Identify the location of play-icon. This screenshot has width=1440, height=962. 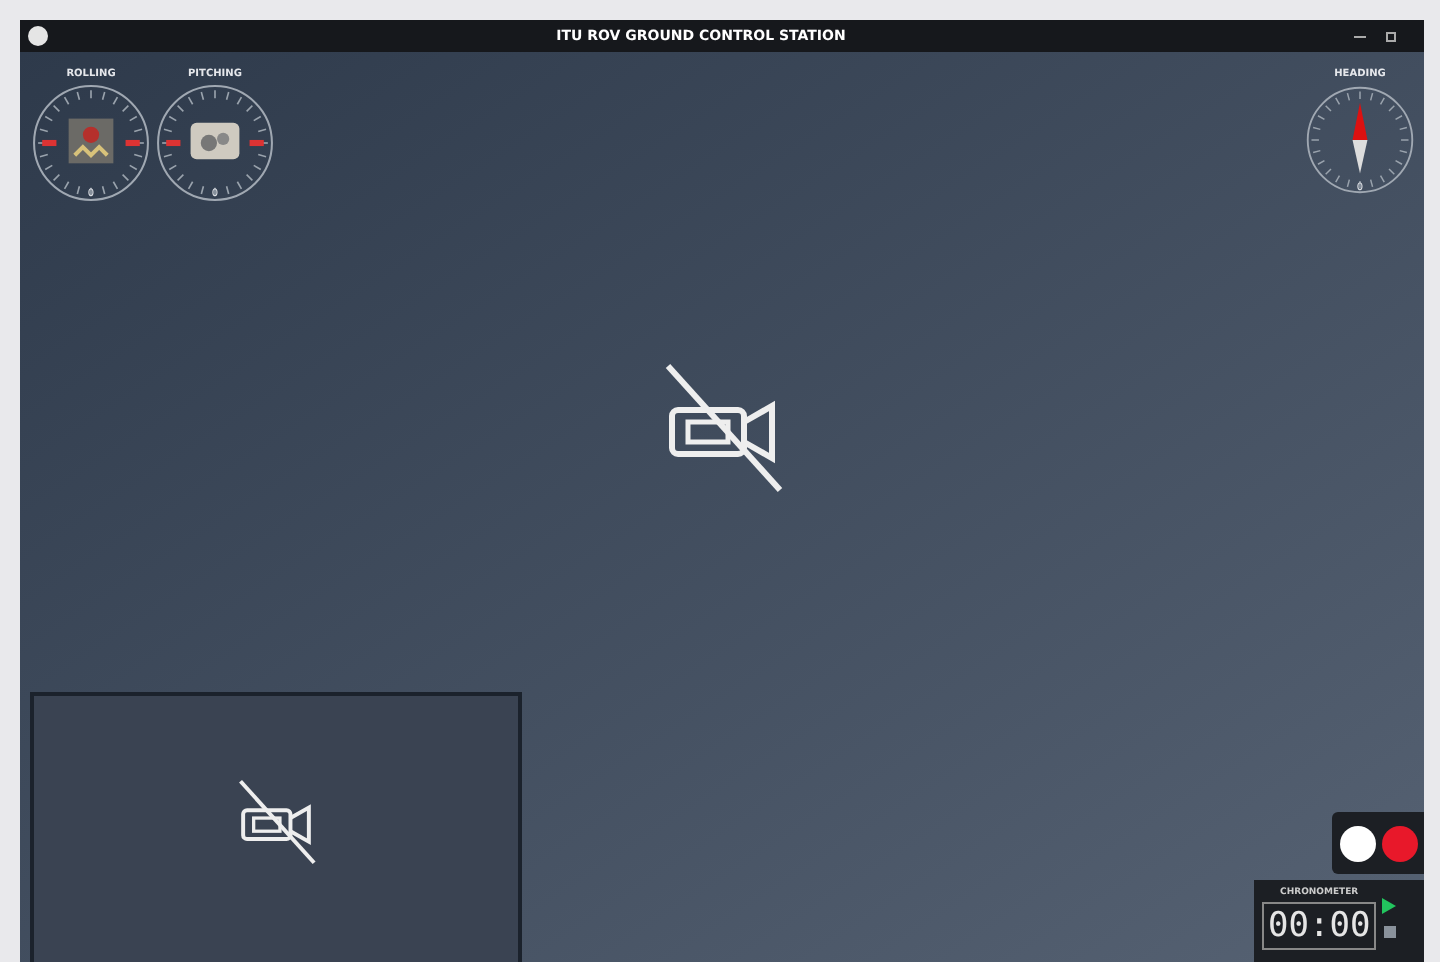
(1389, 906).